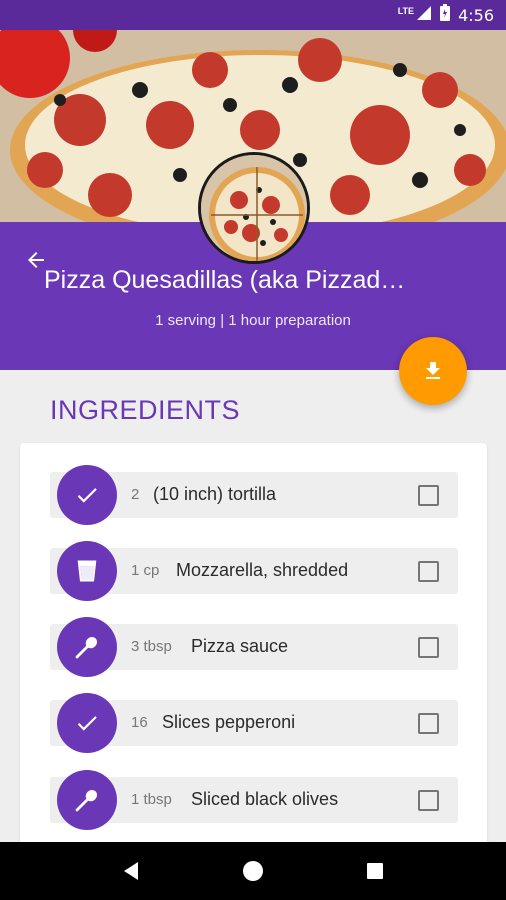  I want to click on ingredient-row: 3 tbsp Pizza sauce, so click(254, 647).